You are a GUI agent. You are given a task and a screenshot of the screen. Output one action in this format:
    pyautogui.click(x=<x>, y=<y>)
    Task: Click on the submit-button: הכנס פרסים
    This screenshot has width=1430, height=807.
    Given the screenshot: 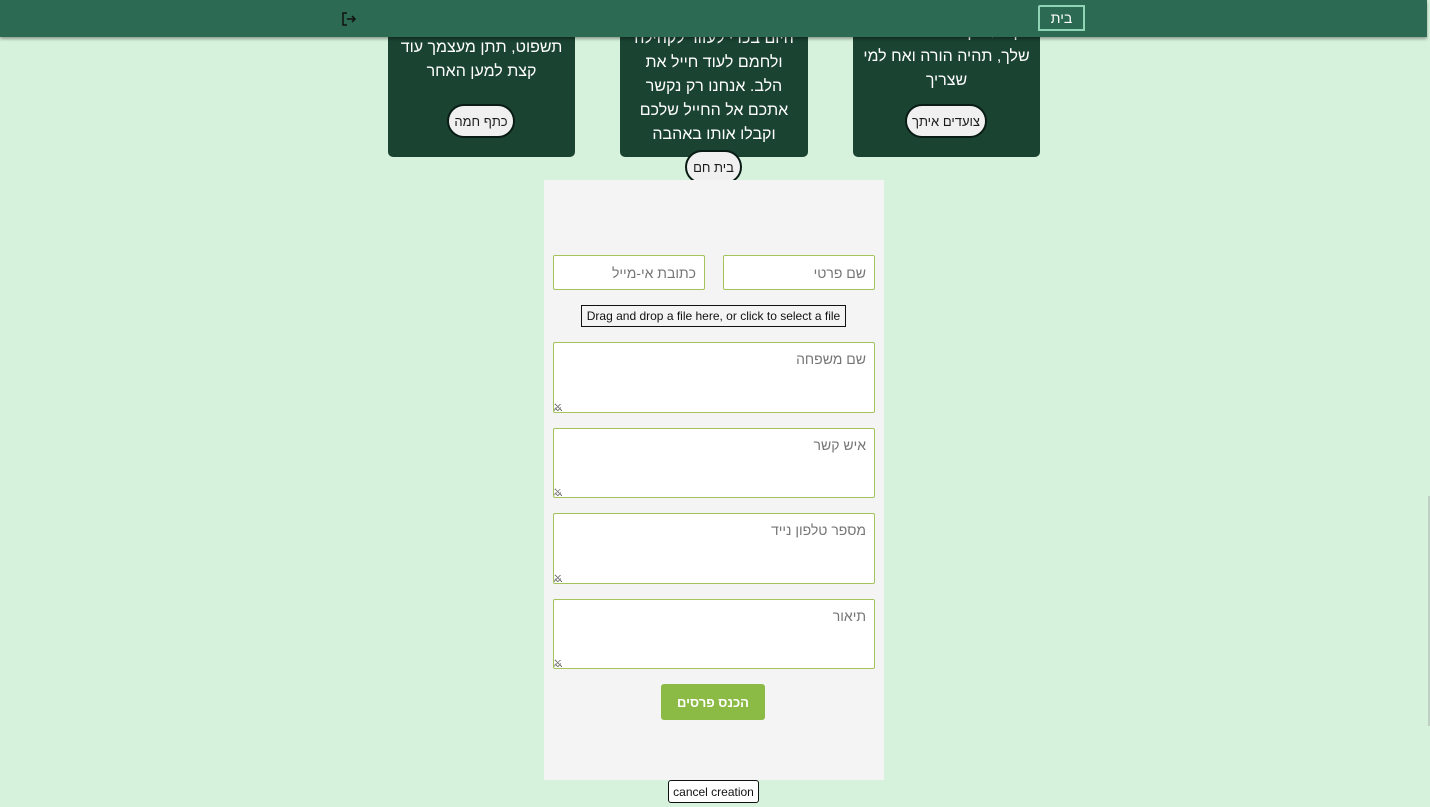 What is the action you would take?
    pyautogui.click(x=713, y=702)
    